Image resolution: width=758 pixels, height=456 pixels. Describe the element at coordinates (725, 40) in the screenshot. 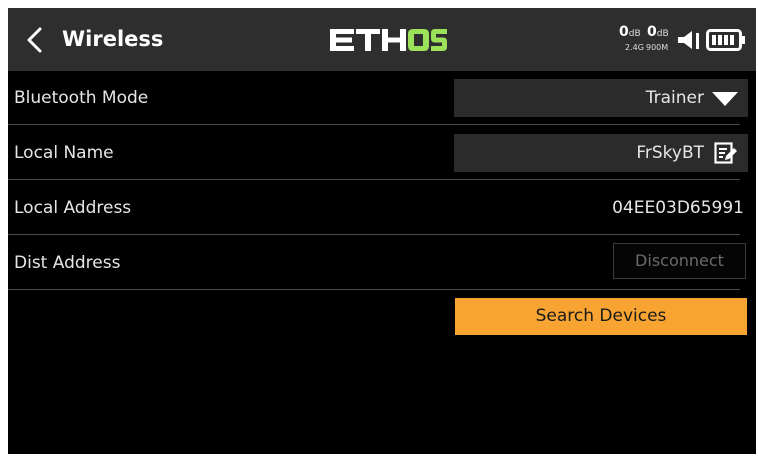

I see `battery-icon` at that location.